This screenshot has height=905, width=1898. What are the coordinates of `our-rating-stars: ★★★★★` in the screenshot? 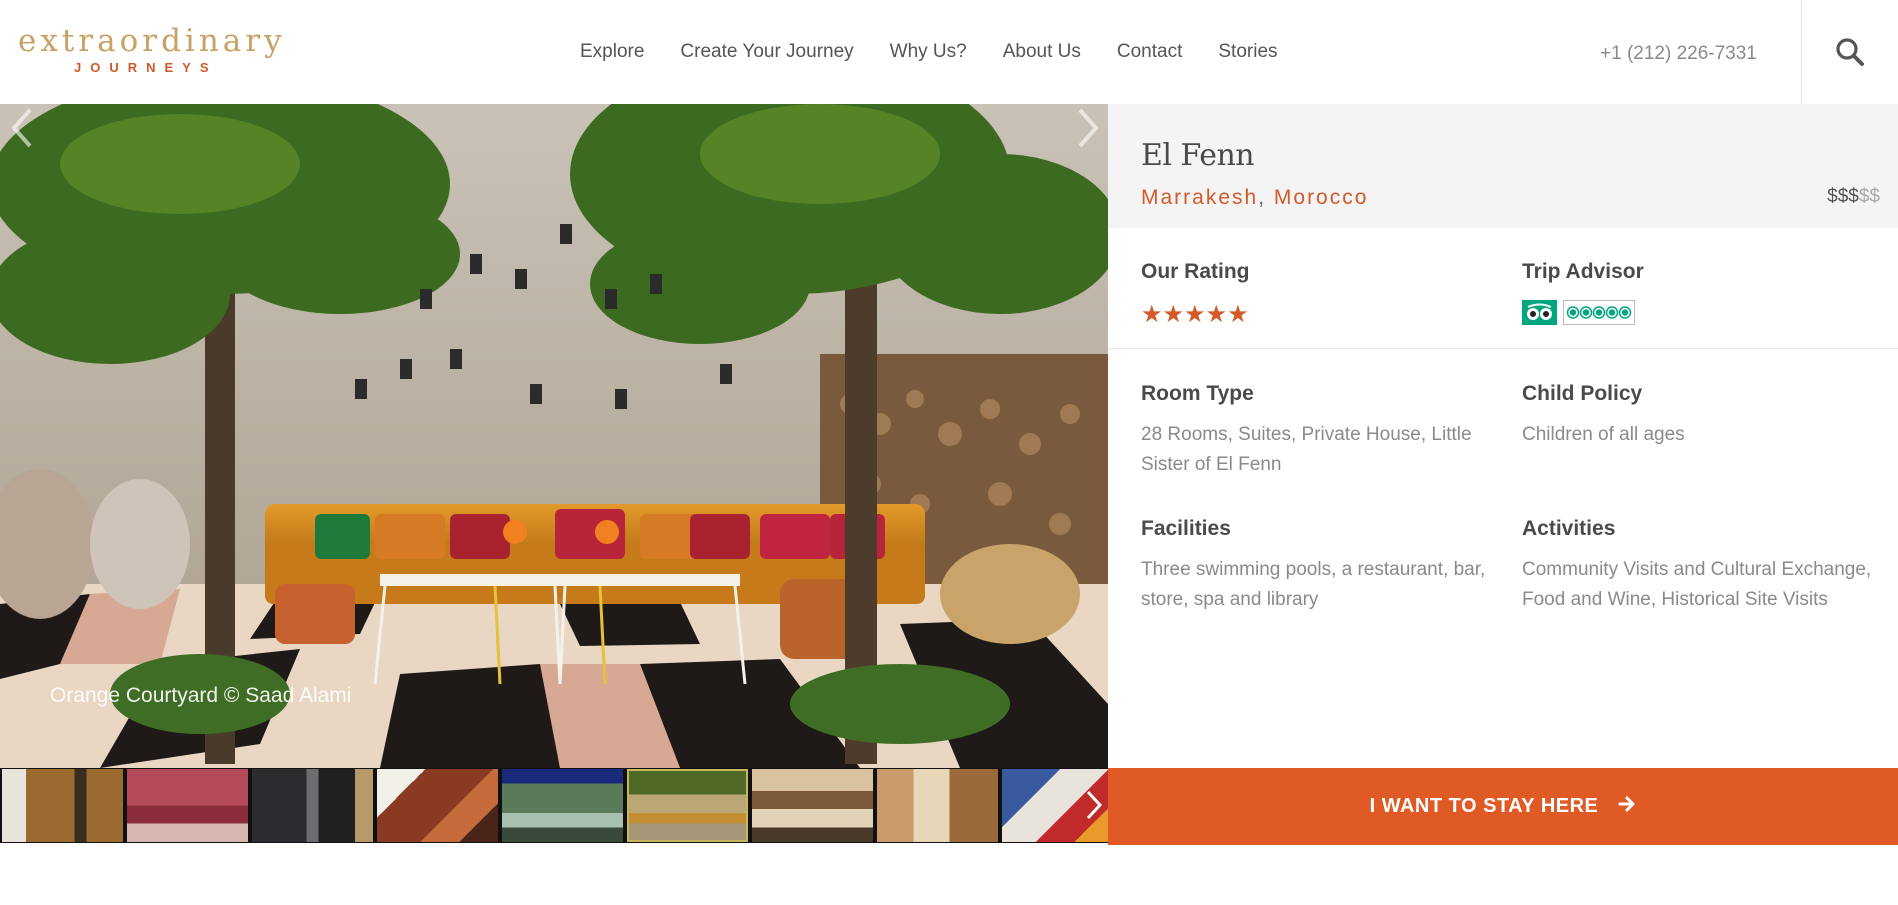 It's located at (1195, 314).